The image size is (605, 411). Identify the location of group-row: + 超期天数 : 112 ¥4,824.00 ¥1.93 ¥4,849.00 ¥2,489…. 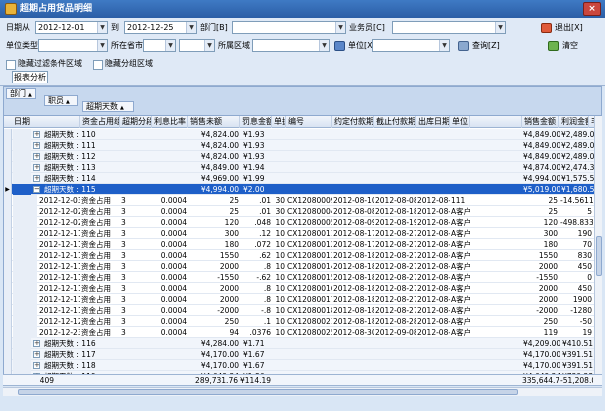
(299, 156).